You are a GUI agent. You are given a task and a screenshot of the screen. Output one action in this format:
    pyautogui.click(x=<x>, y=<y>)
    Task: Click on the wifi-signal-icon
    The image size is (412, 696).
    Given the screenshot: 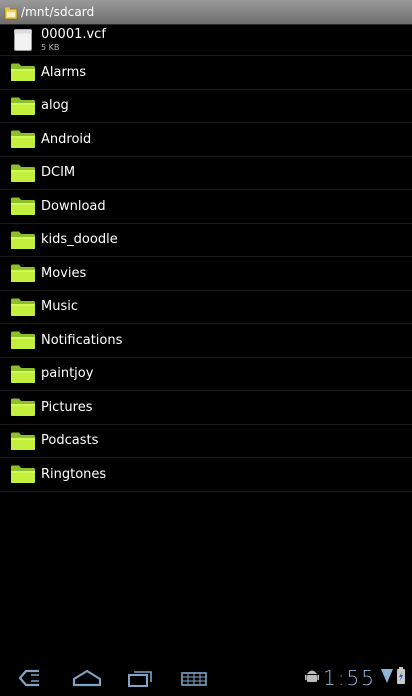 What is the action you would take?
    pyautogui.click(x=387, y=678)
    